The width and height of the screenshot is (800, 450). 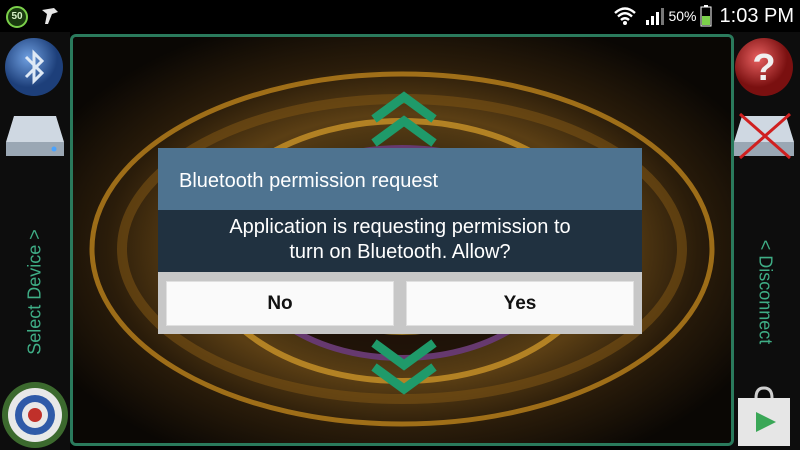 I want to click on help-icon: ?, so click(x=764, y=67).